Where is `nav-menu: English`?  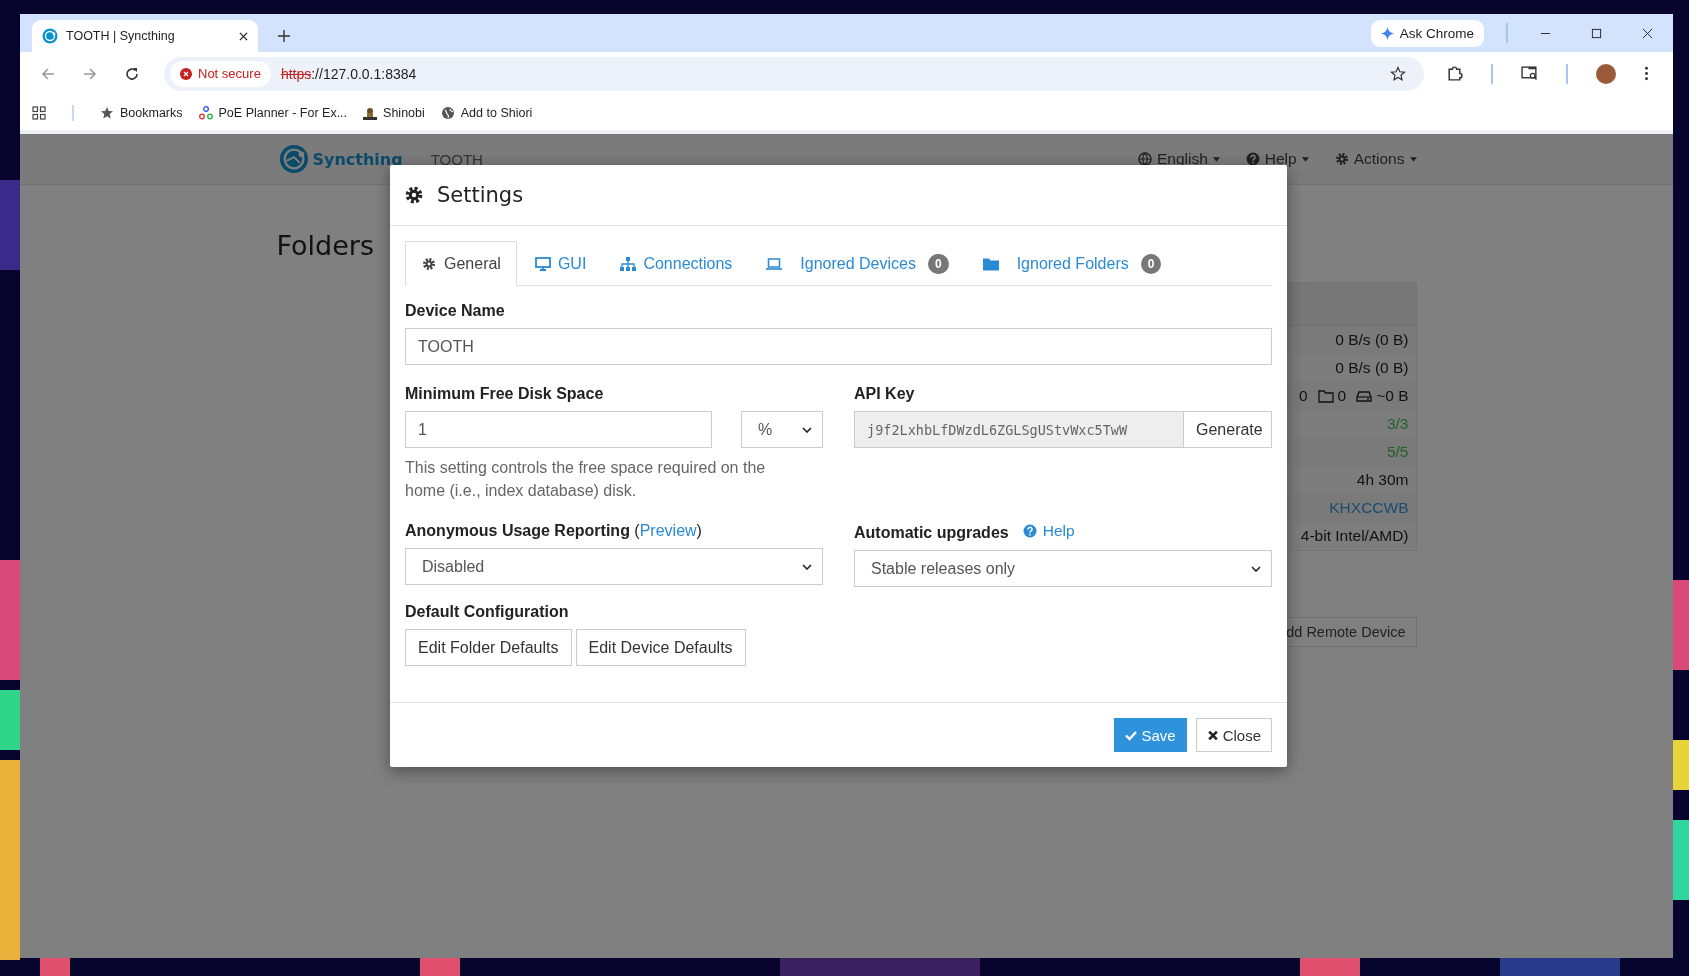
nav-menu: English is located at coordinates (1178, 159).